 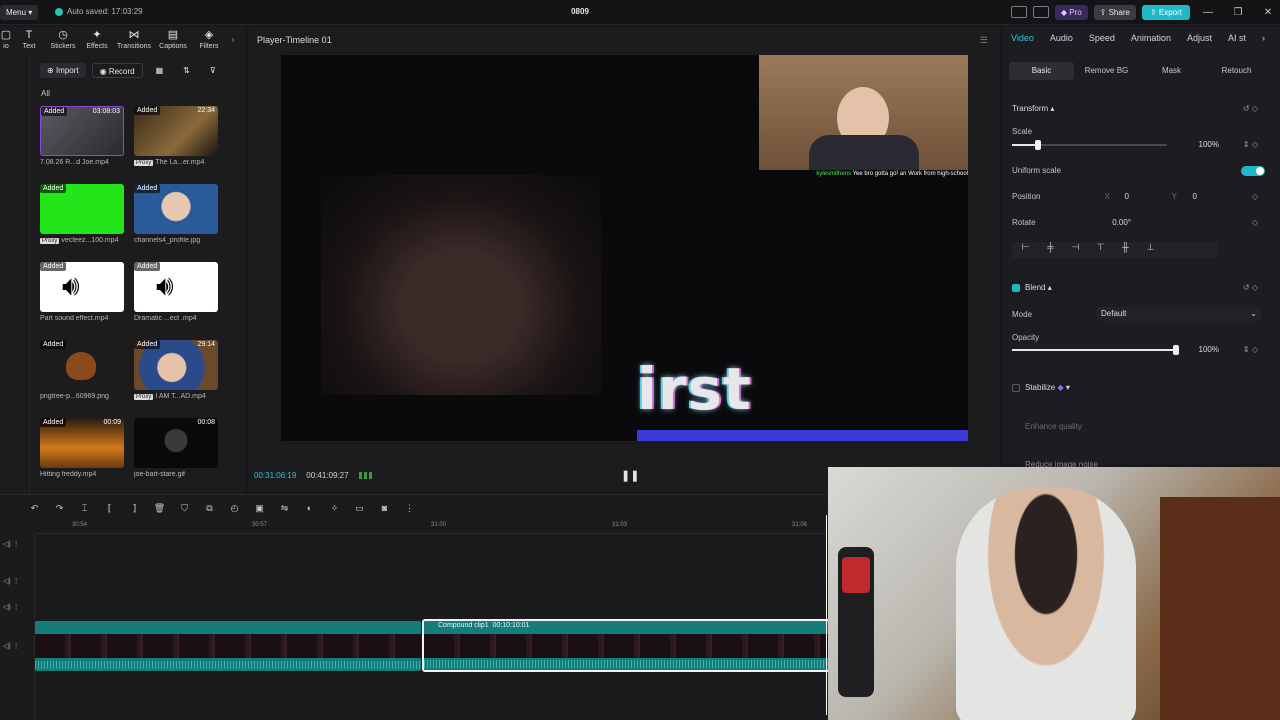 What do you see at coordinates (1106, 71) in the screenshot?
I see `subtab-remove-bg: Remove BG` at bounding box center [1106, 71].